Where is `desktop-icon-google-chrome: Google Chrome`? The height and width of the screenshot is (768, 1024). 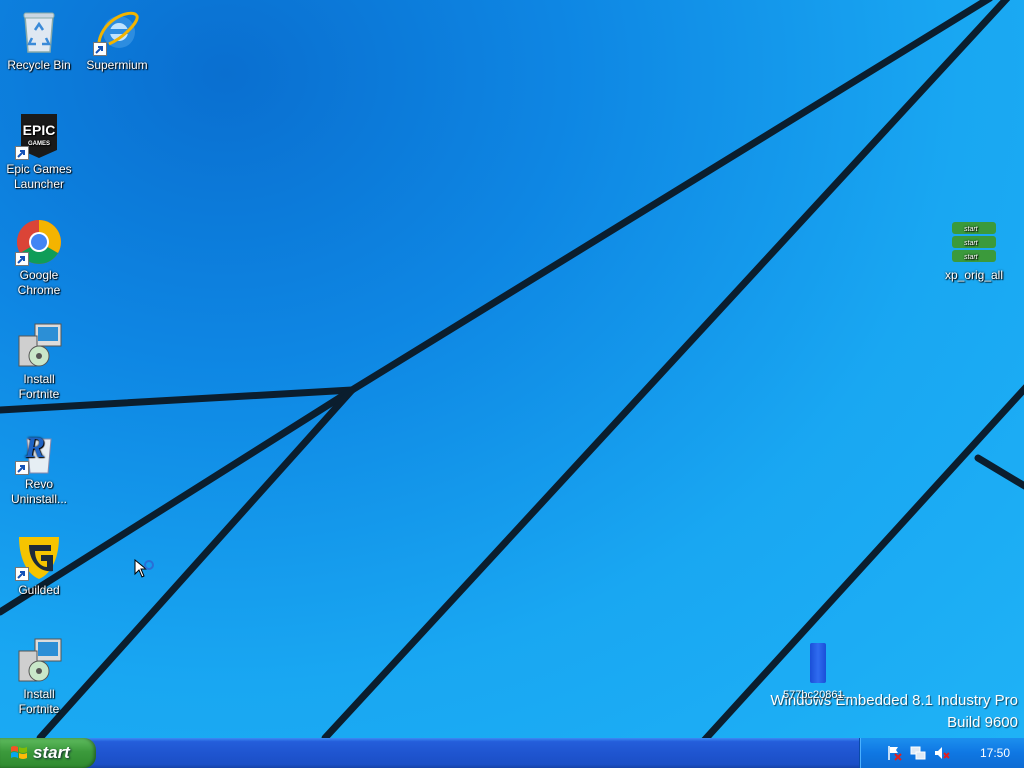
desktop-icon-google-chrome: Google Chrome is located at coordinates (39, 258).